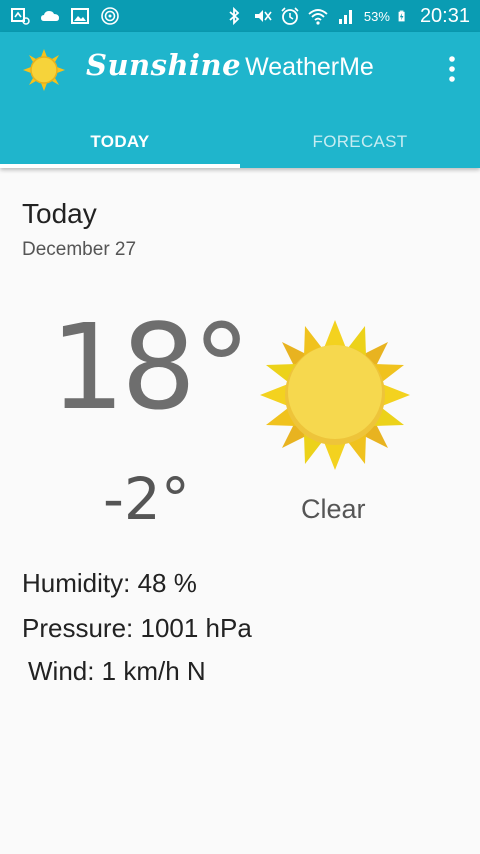  I want to click on high-temperature: 18°, so click(150, 367).